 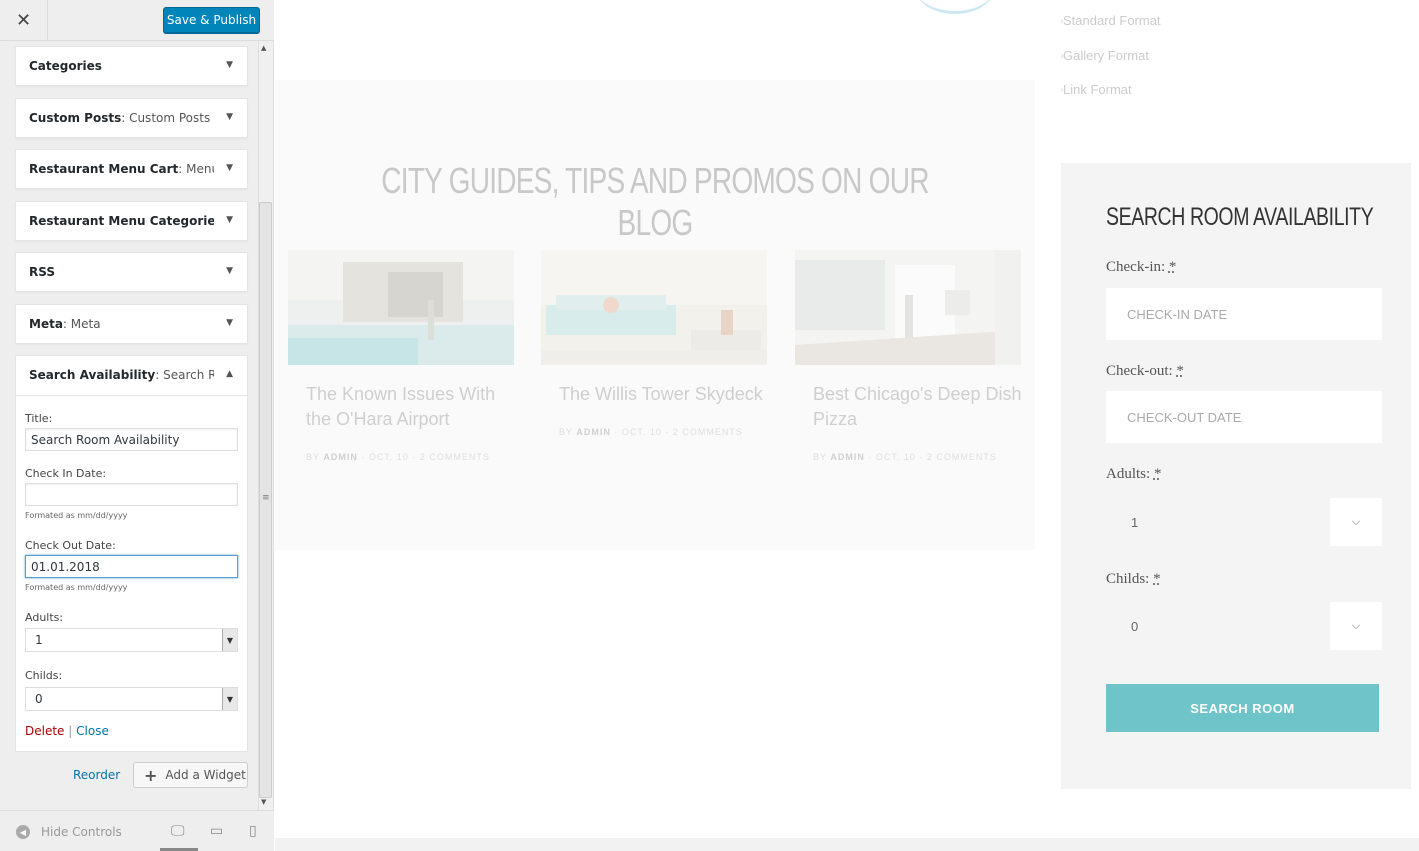 What do you see at coordinates (216, 831) in the screenshot?
I see `tablet-icon: ▭` at bounding box center [216, 831].